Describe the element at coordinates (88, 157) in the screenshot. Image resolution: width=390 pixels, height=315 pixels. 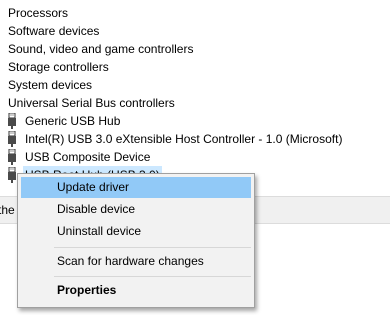
I see `tree-item-label: USB Composite Device` at that location.